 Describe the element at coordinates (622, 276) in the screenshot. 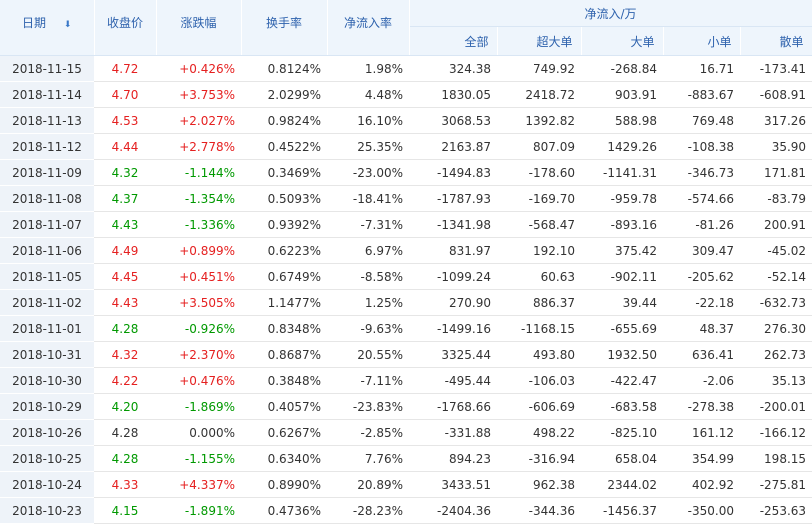

I see `cell-large: -902.11` at that location.